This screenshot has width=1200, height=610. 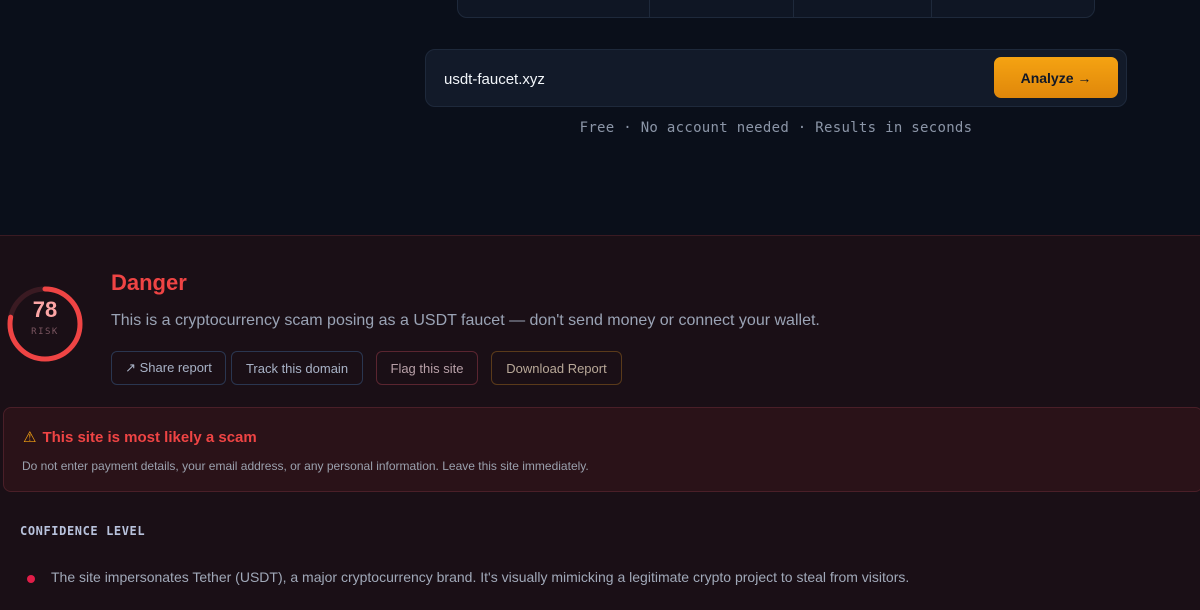 I want to click on flag-site-button: Flag this site, so click(x=427, y=368).